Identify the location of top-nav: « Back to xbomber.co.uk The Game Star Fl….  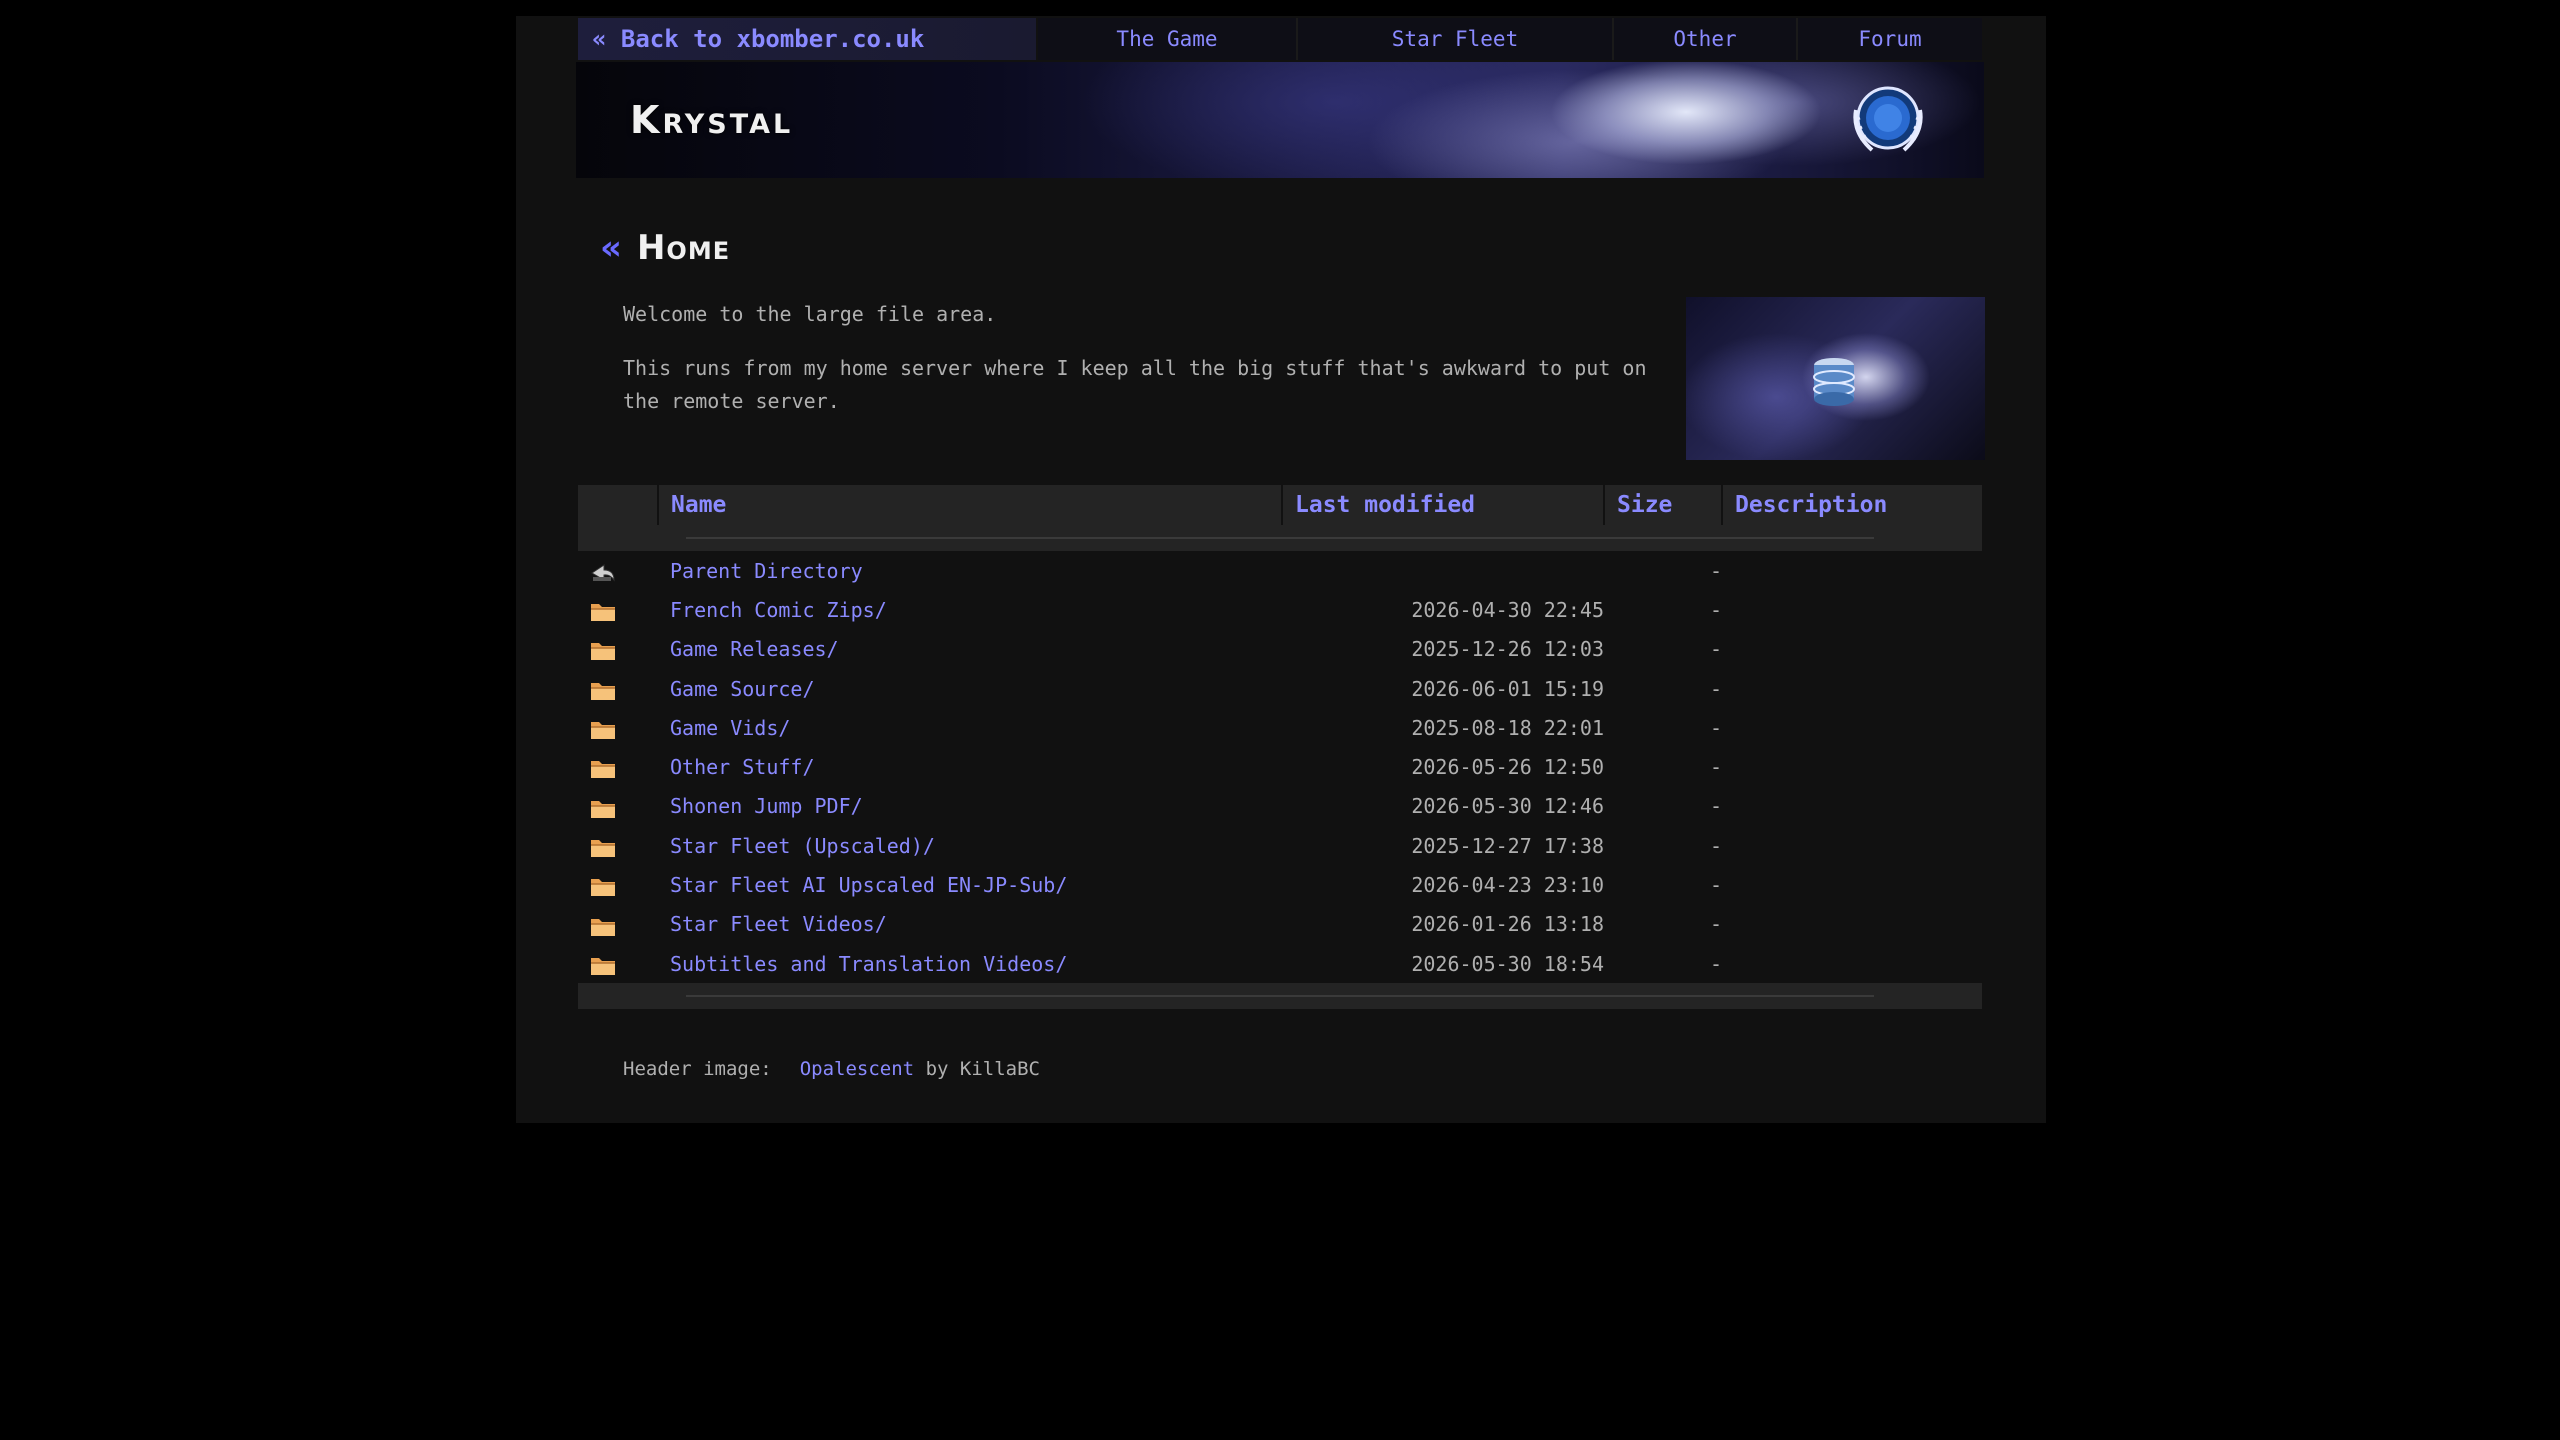
(1280, 39).